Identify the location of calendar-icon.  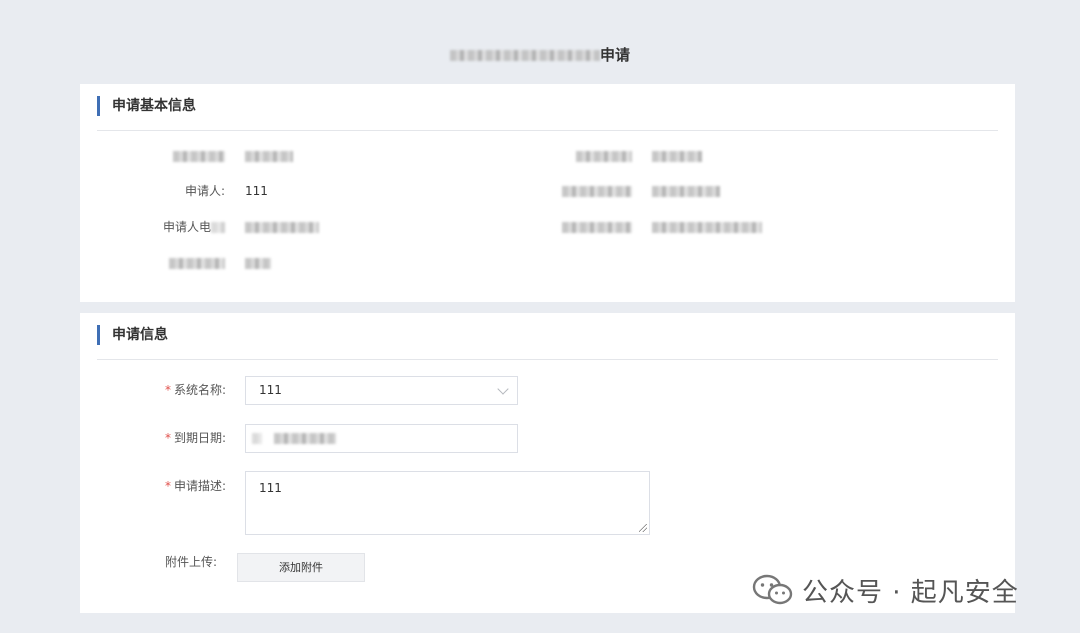
(257, 438).